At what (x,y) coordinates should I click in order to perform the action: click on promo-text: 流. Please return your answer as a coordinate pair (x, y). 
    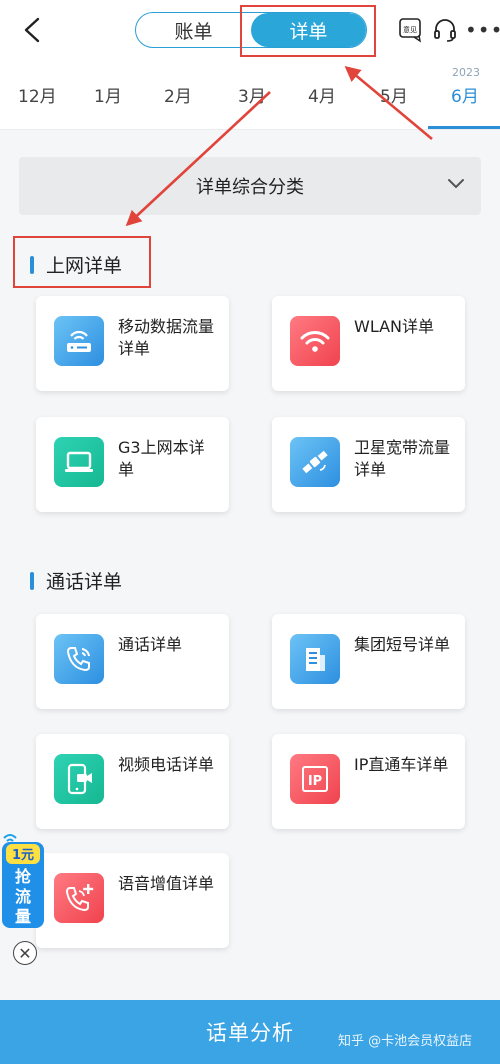
    Looking at the image, I should click on (23, 896).